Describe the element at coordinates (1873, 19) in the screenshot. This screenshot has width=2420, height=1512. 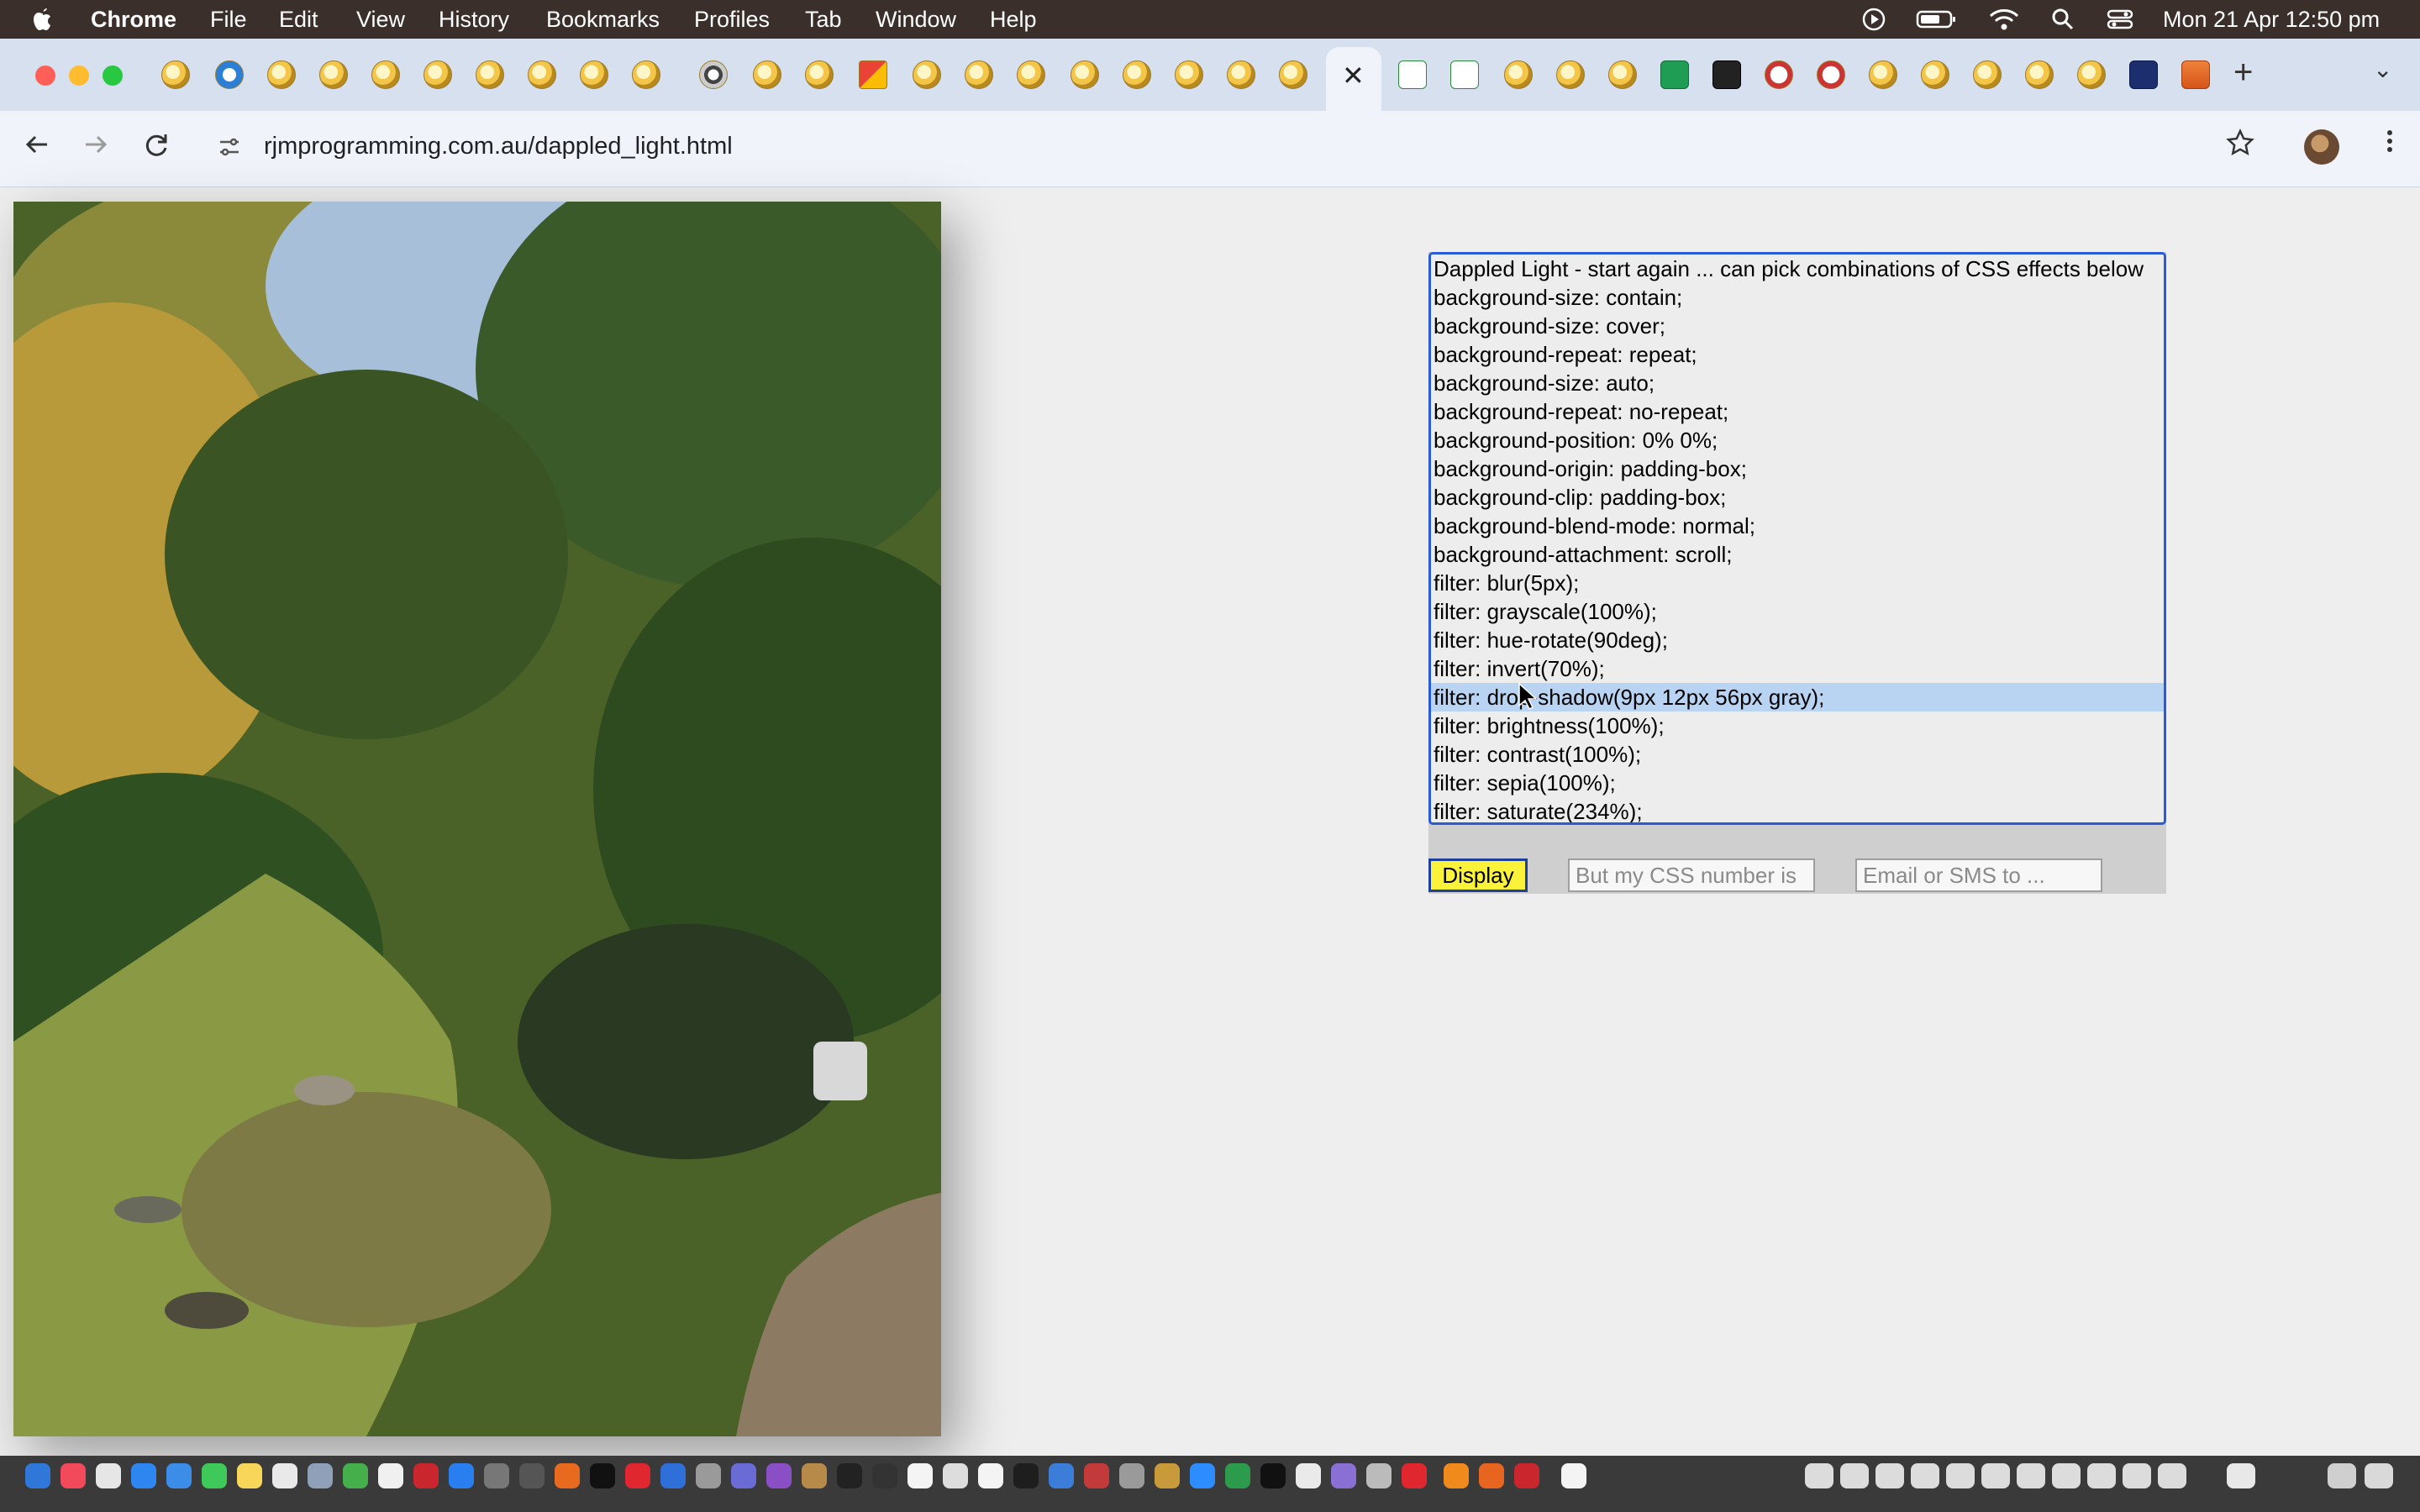
I see `play-icon` at that location.